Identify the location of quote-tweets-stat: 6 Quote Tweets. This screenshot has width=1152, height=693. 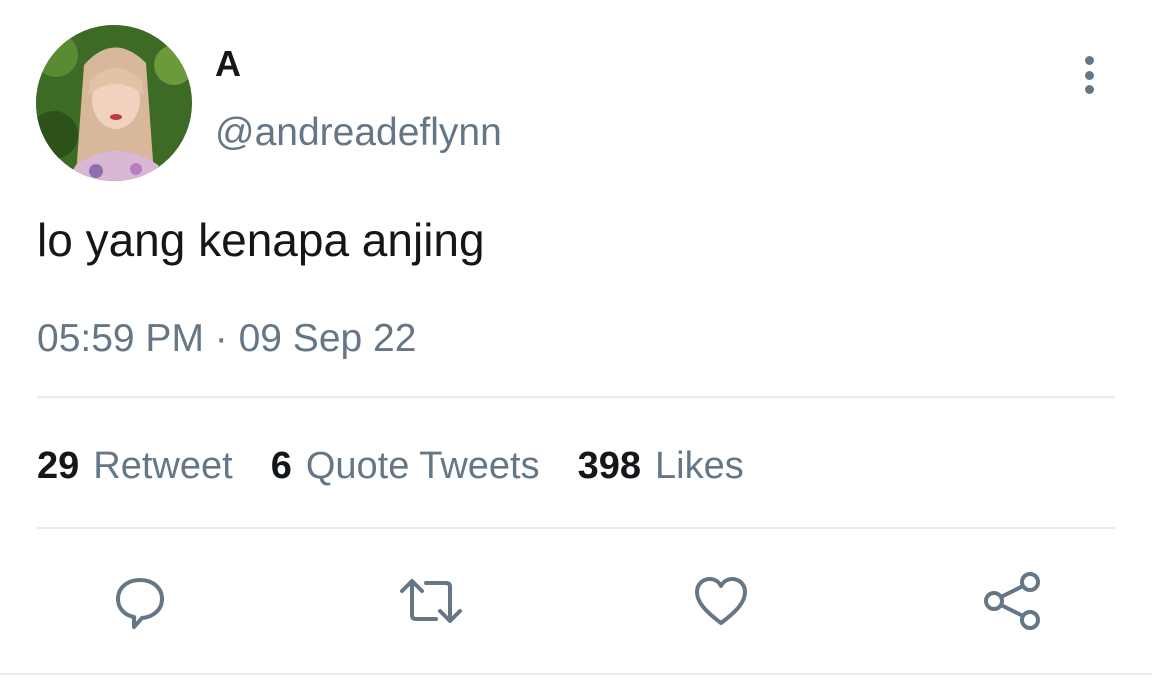
(405, 466).